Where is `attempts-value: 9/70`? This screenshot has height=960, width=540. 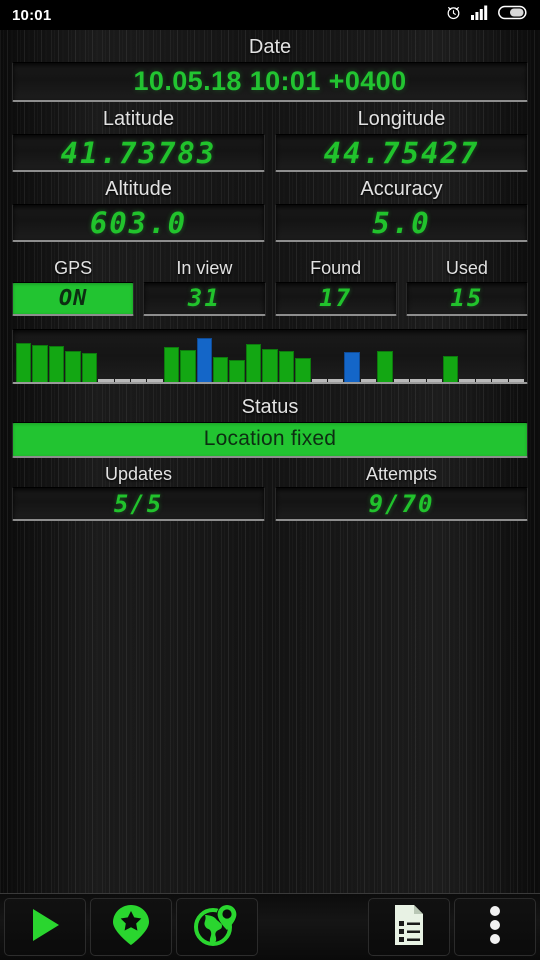 attempts-value: 9/70 is located at coordinates (401, 503).